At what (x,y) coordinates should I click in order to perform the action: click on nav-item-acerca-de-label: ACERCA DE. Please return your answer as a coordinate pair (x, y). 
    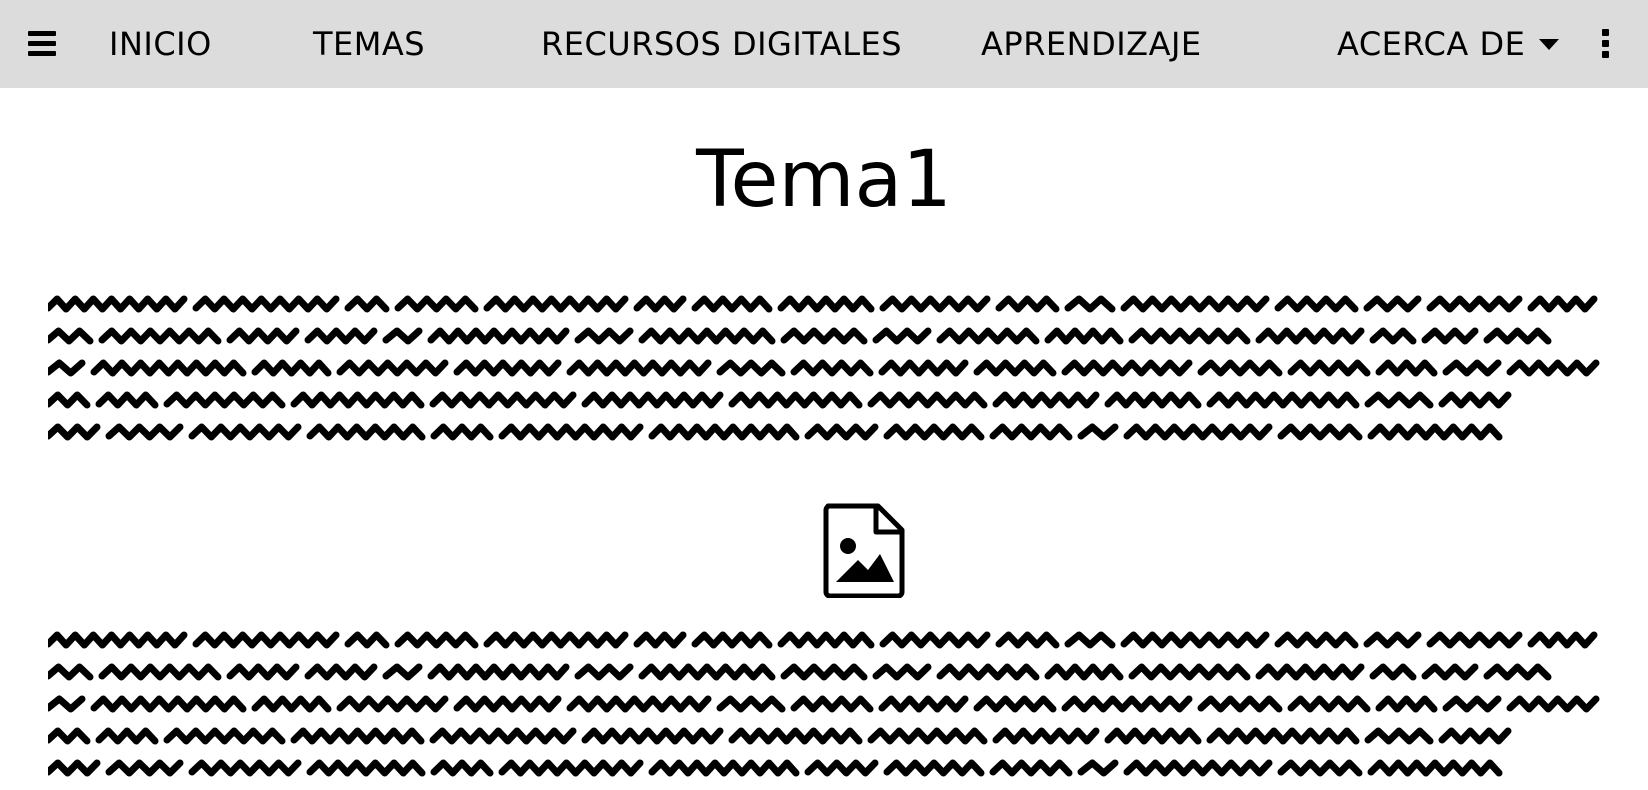
    Looking at the image, I should click on (1431, 44).